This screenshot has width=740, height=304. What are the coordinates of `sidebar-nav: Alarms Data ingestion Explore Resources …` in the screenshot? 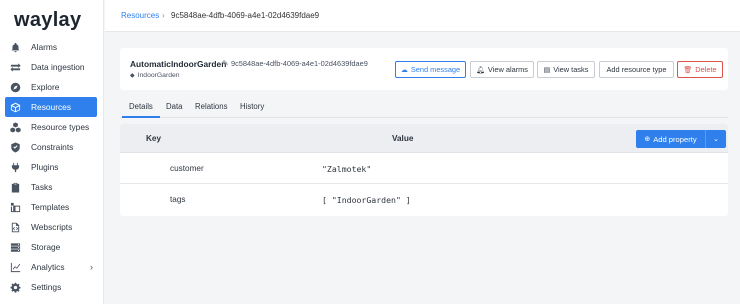 It's located at (51, 167).